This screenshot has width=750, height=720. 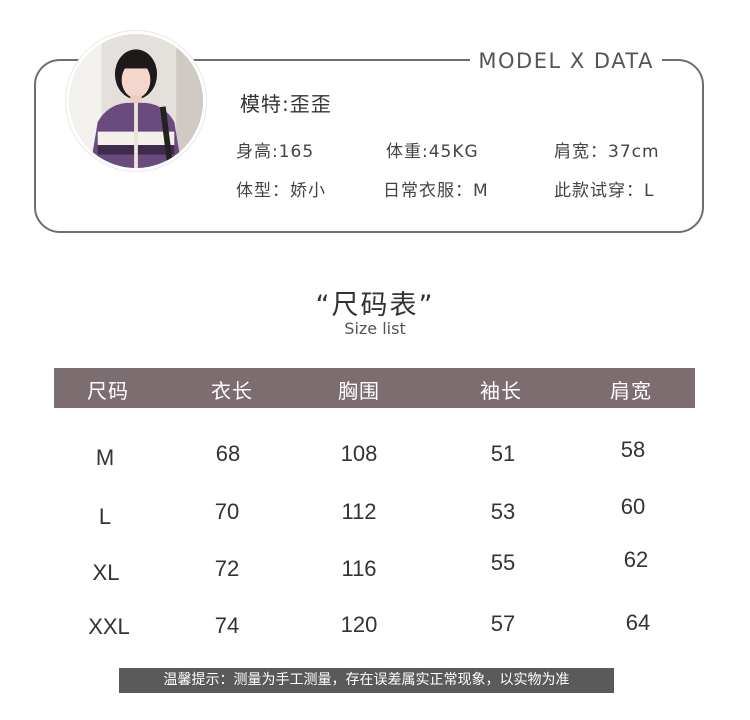 I want to click on stat-value: 165, so click(x=296, y=152).